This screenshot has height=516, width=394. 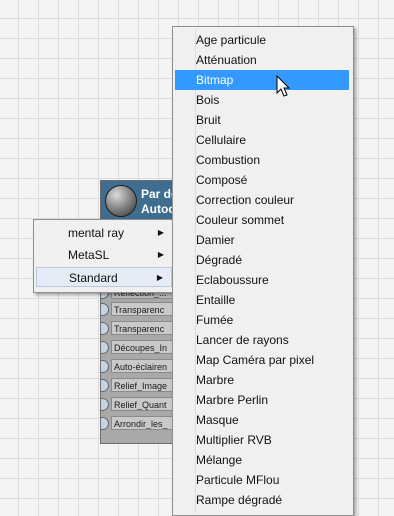 I want to click on menu-item-label: Bruit, so click(x=208, y=120).